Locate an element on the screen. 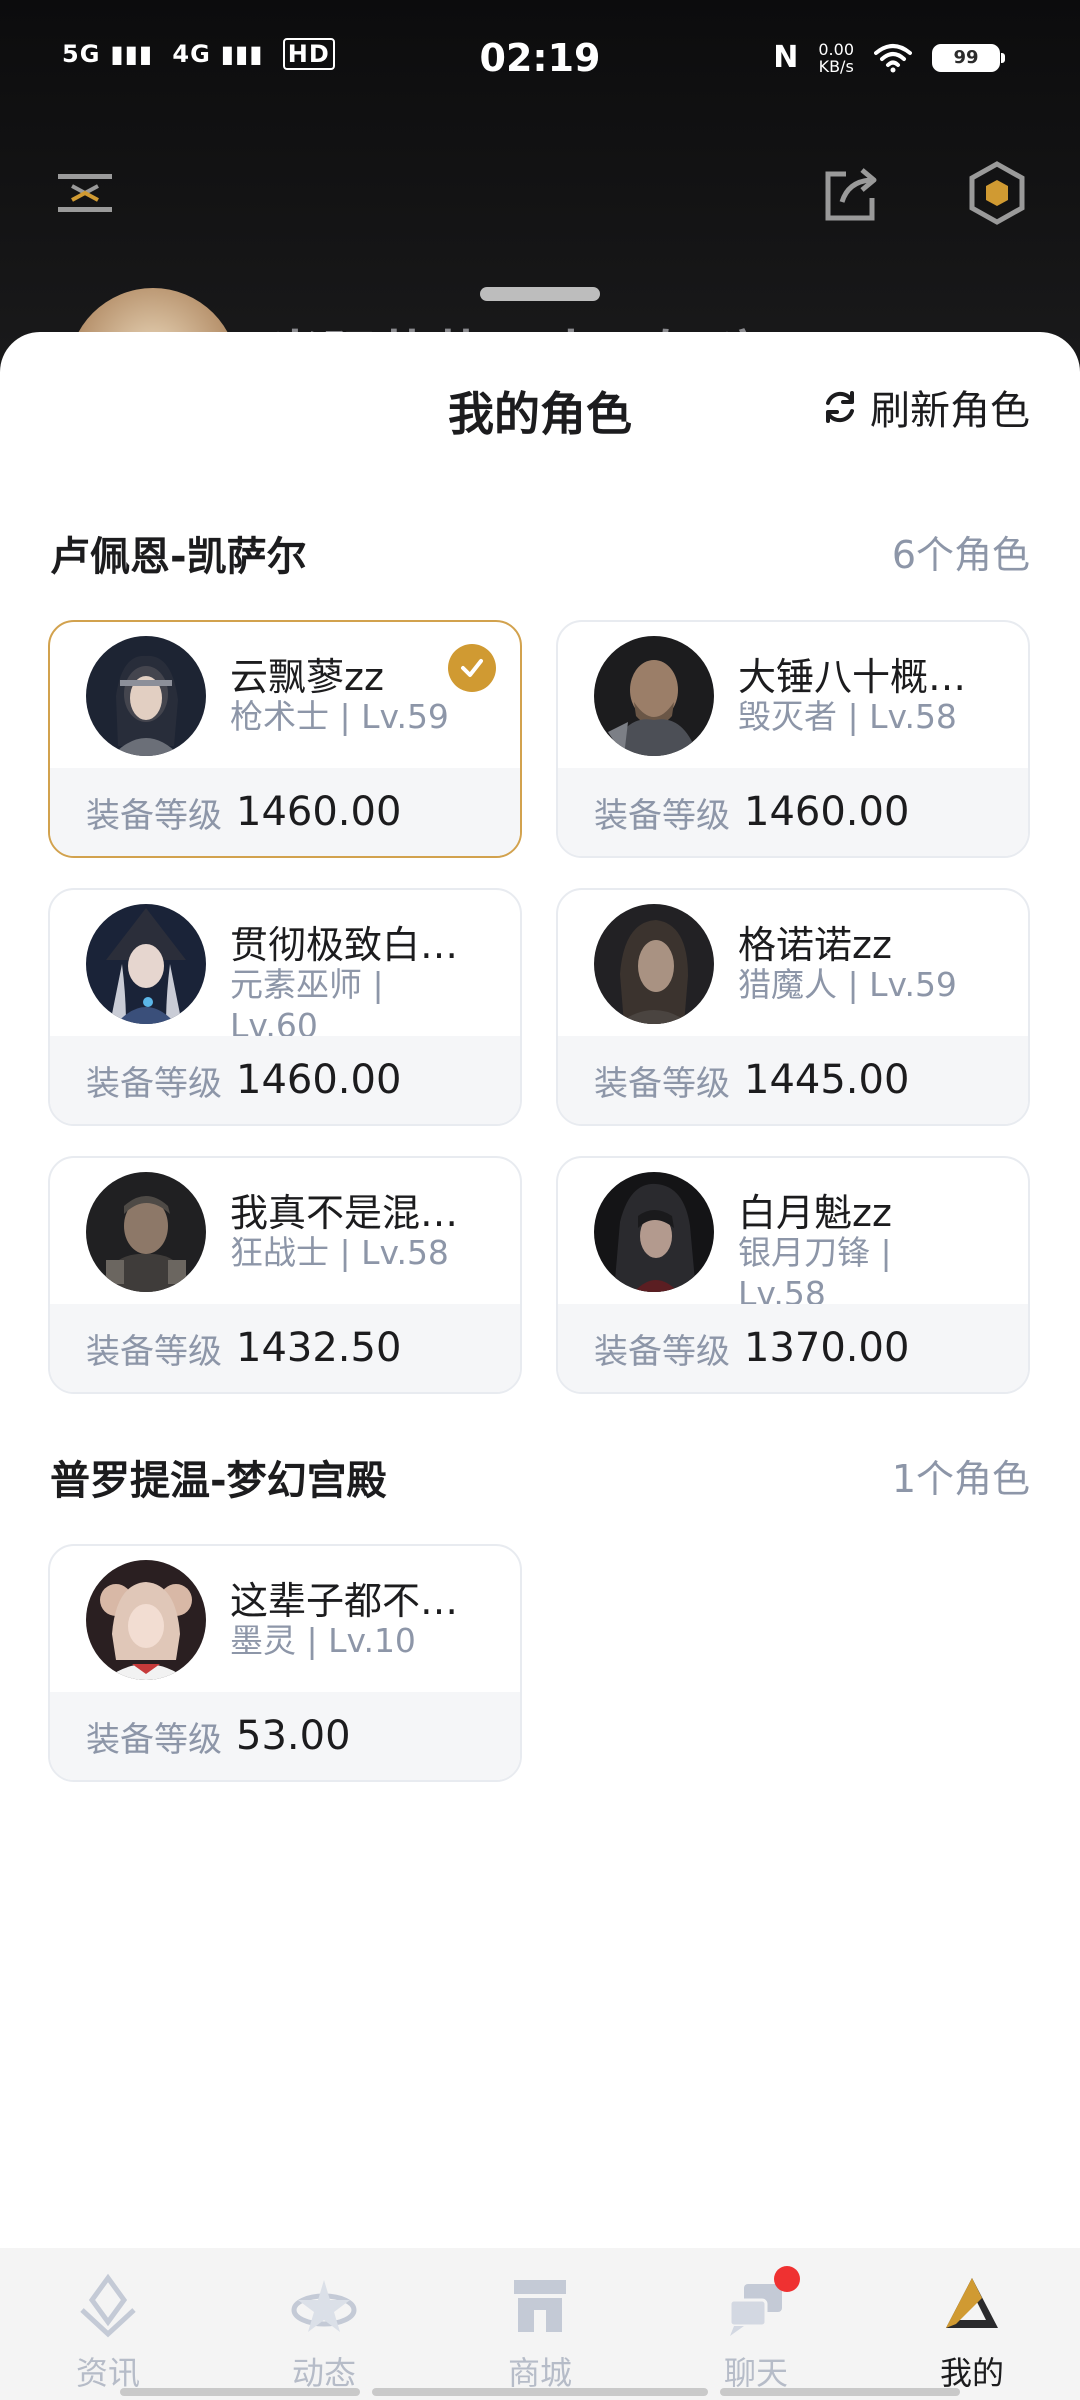 This screenshot has height=2400, width=1080. gear-level-value: 53.00 is located at coordinates (293, 1736).